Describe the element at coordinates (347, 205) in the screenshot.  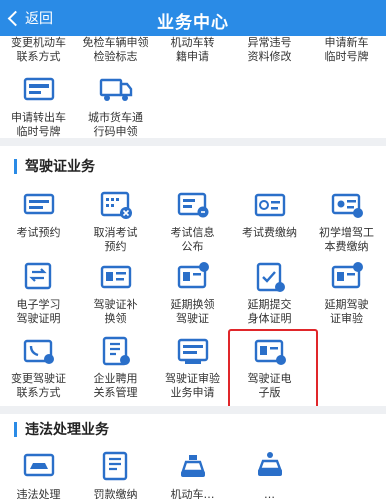
I see `learner-fee-icon` at that location.